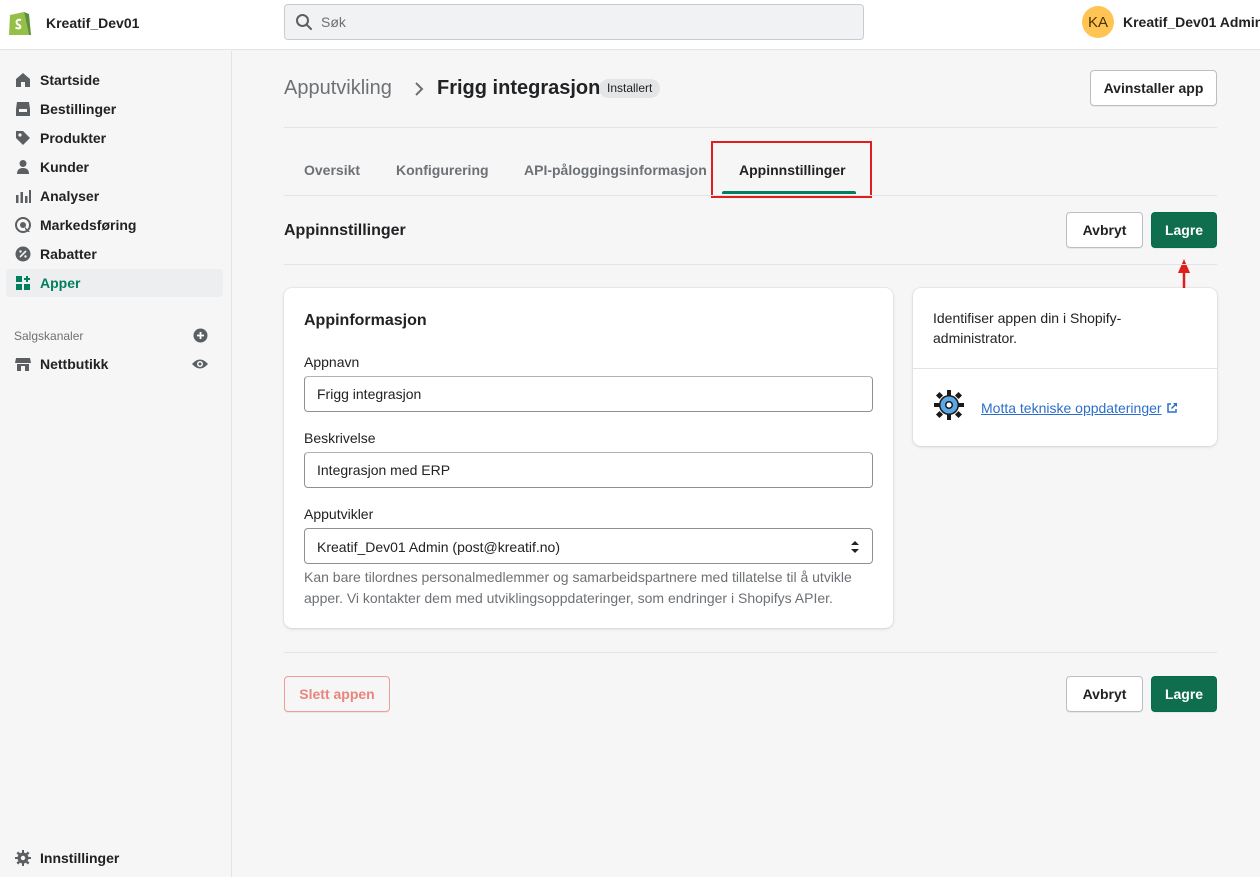 The width and height of the screenshot is (1260, 877). I want to click on uninstall-app-button: Avinstaller app, so click(1153, 88).